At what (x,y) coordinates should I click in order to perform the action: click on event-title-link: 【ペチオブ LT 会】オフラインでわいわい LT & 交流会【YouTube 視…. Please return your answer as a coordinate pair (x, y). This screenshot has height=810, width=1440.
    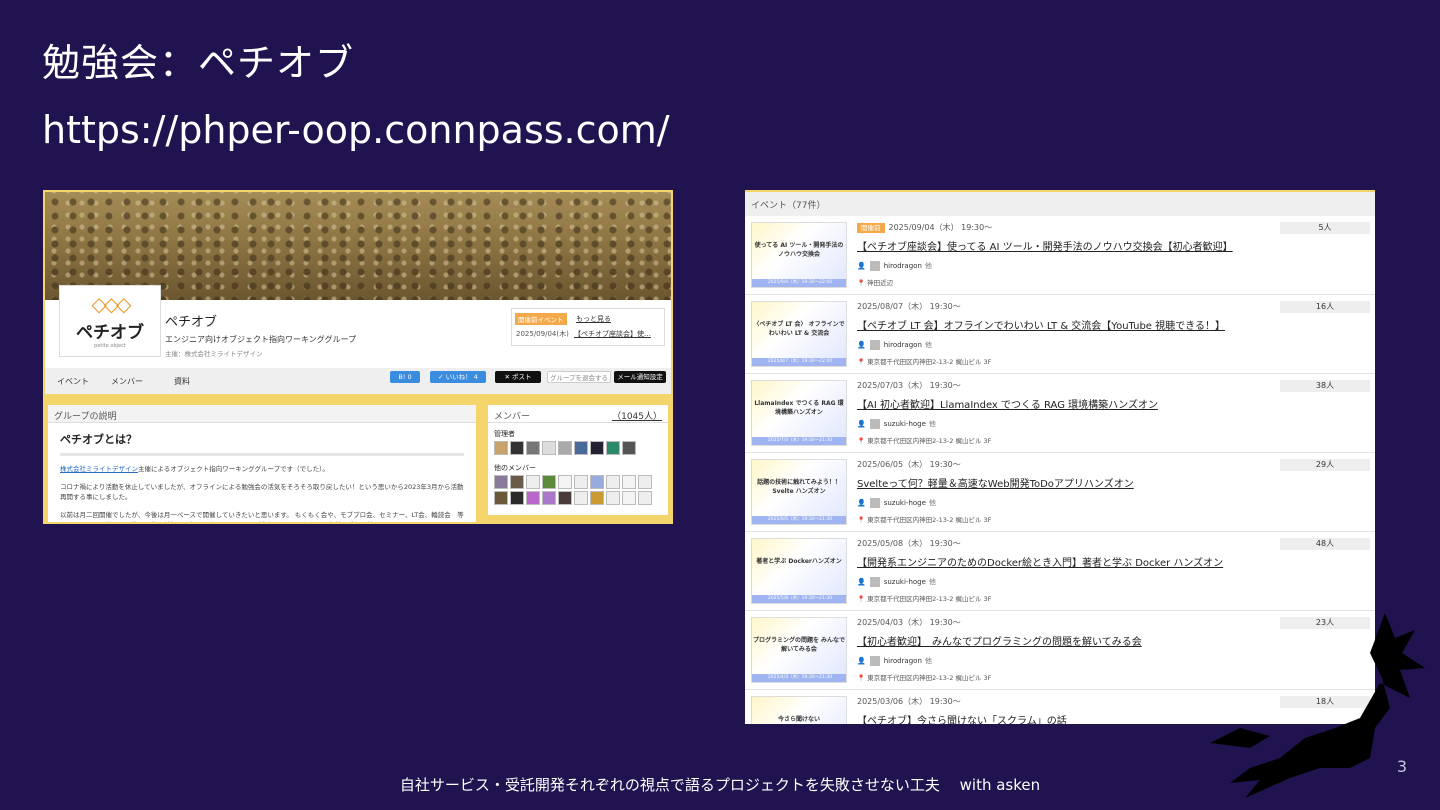
    Looking at the image, I should click on (1041, 324).